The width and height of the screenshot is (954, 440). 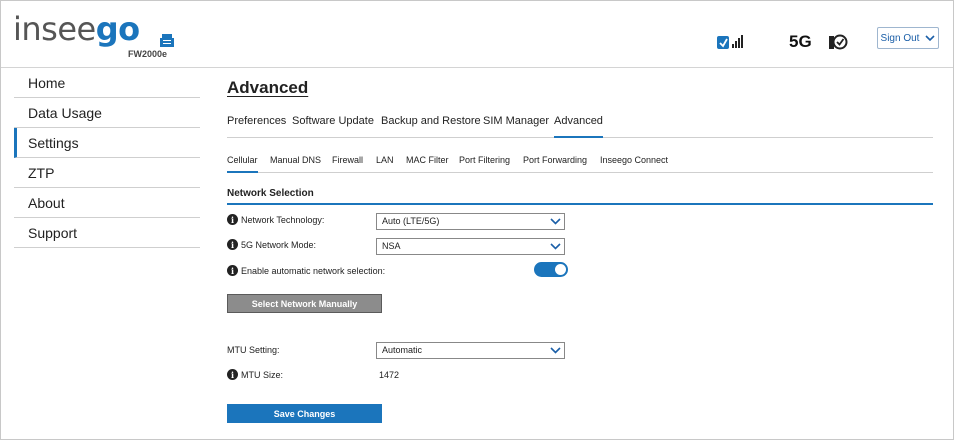 I want to click on auto-selection-toggle, so click(x=551, y=269).